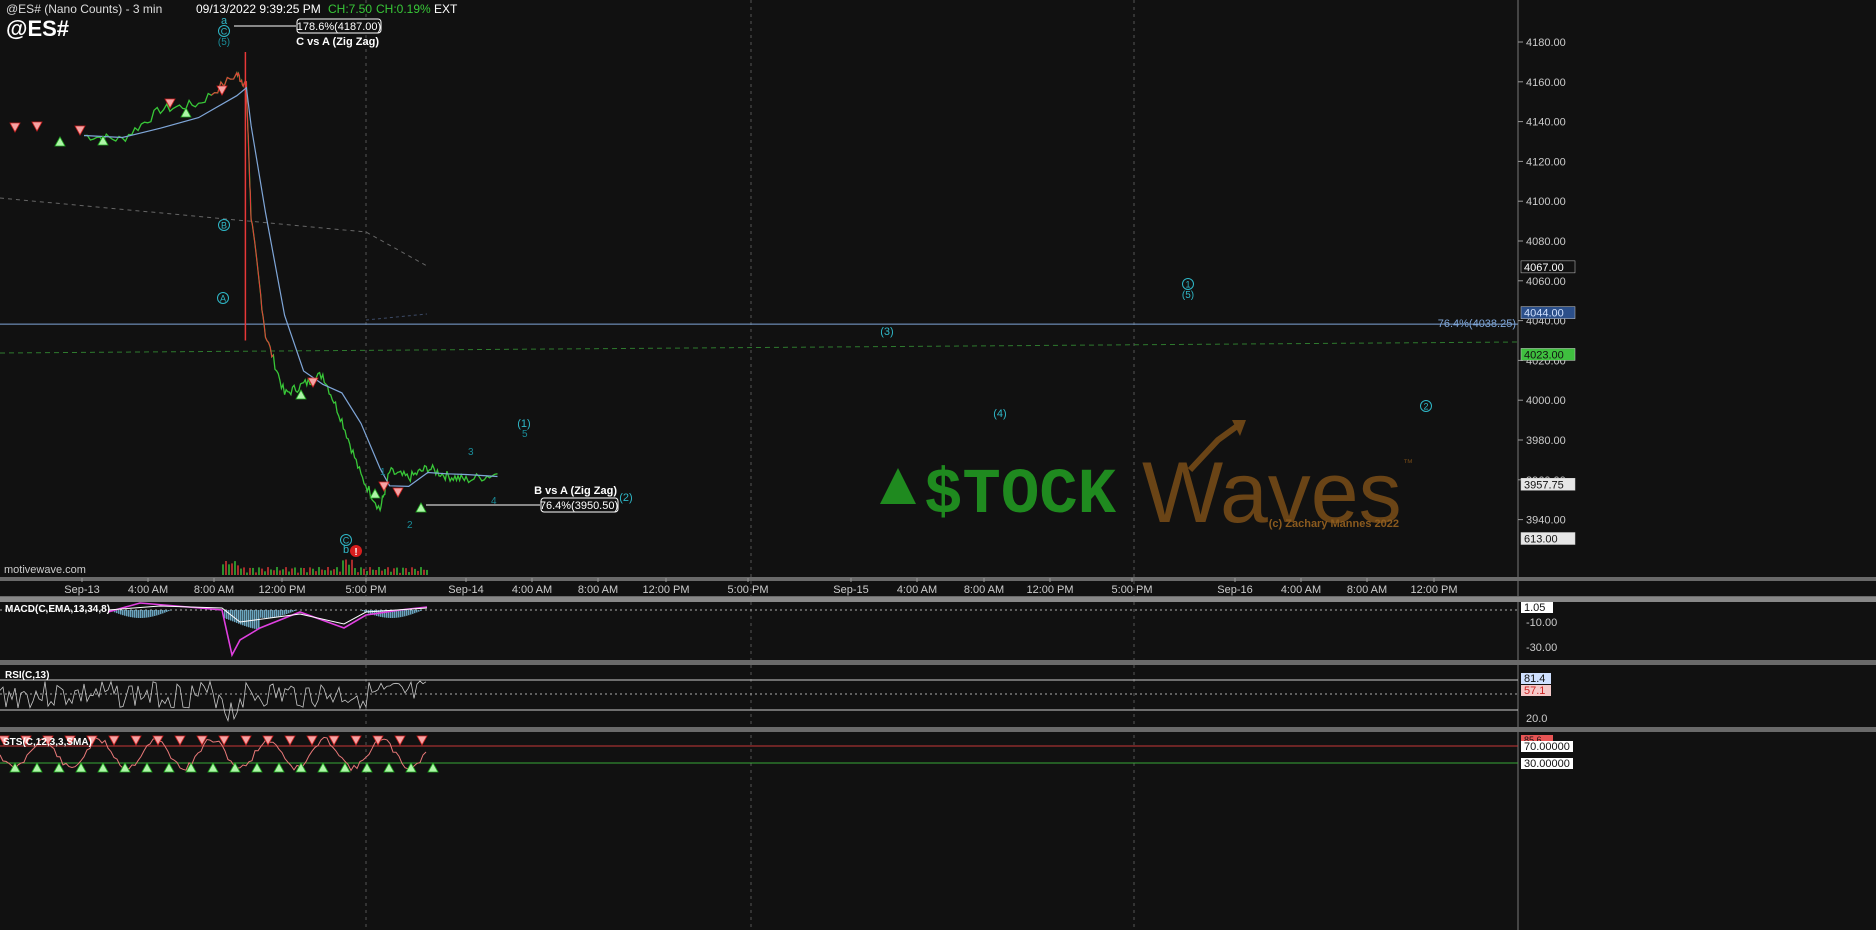  What do you see at coordinates (224, 226) in the screenshot?
I see `wave-label-b-circle: B` at bounding box center [224, 226].